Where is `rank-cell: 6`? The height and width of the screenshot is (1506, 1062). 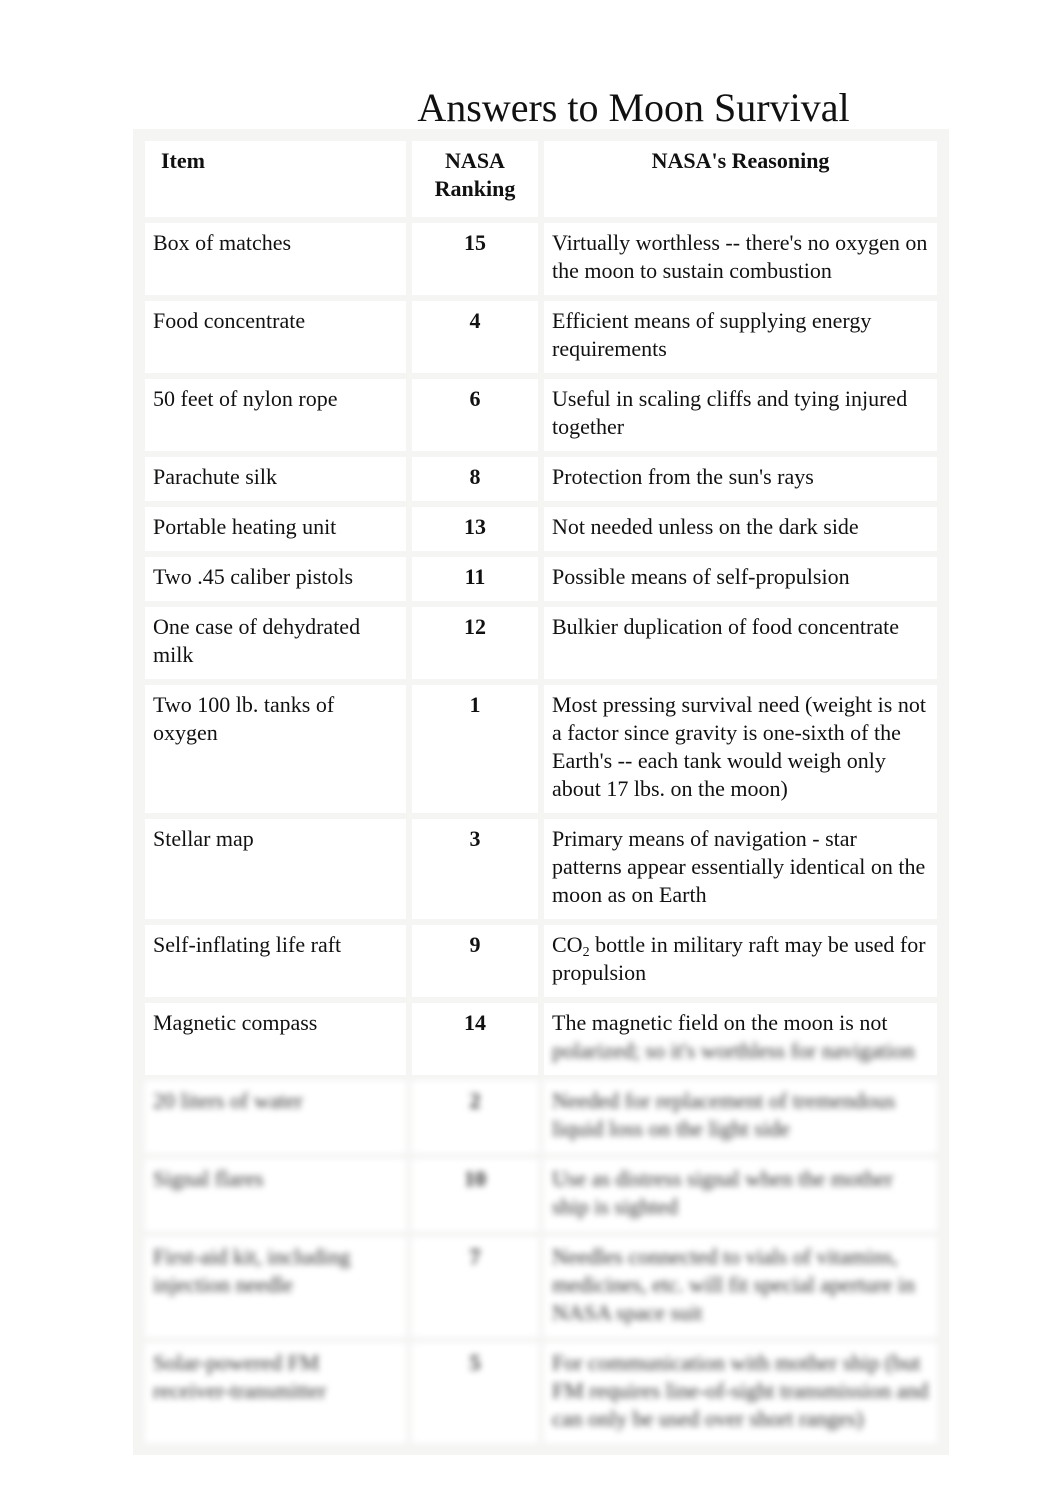
rank-cell: 6 is located at coordinates (475, 415).